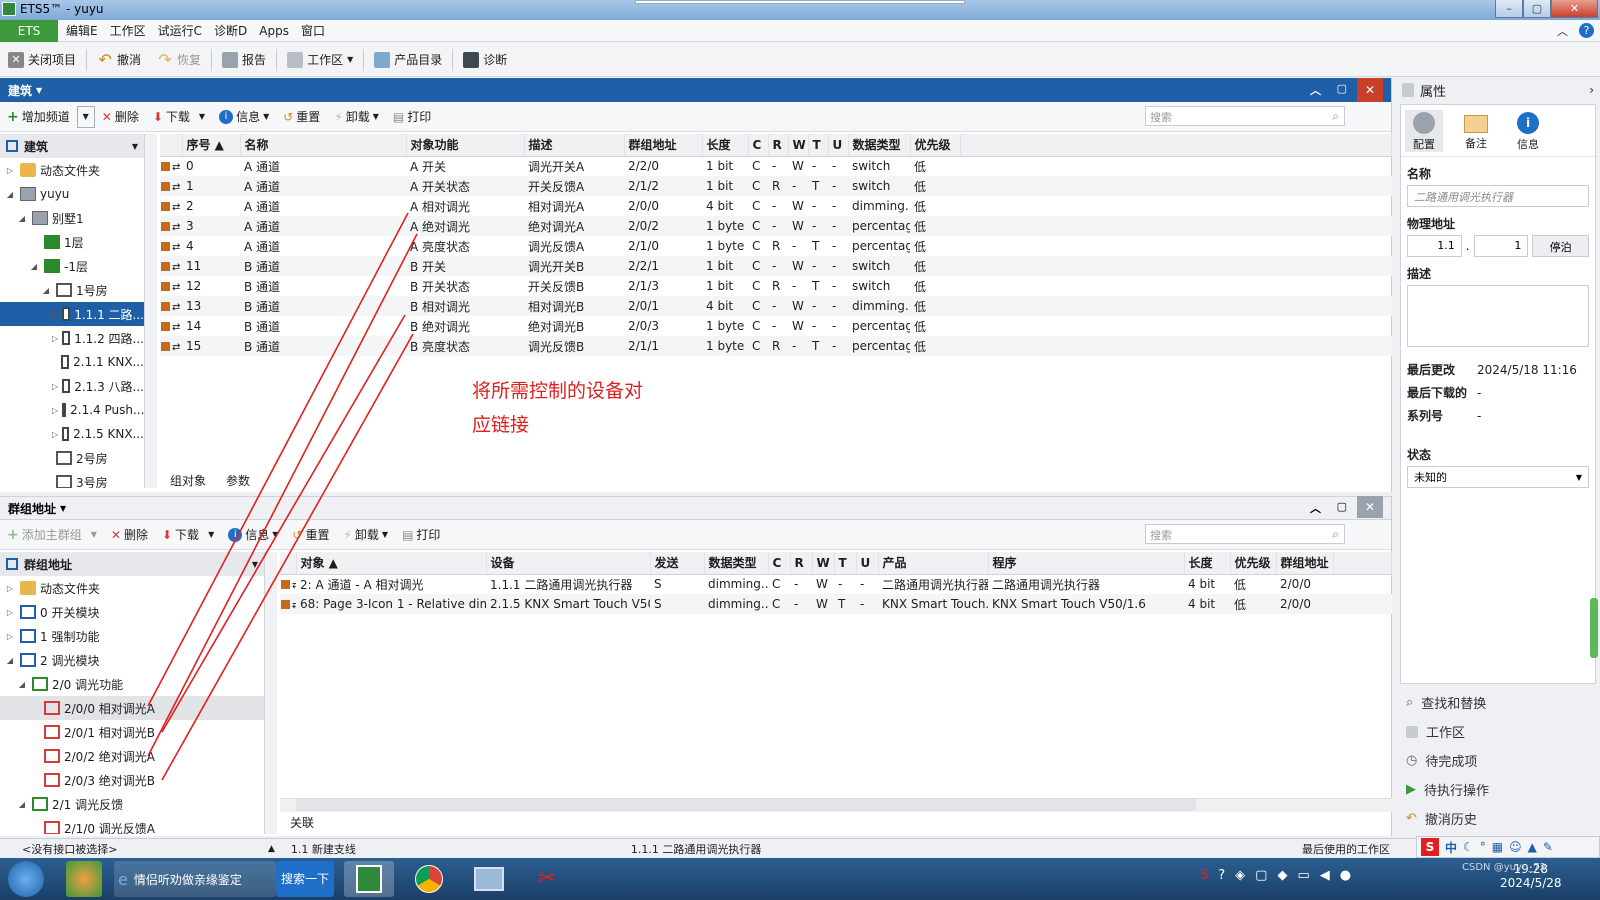 The image size is (1600, 900). I want to click on ime-mode: 中, so click(1451, 847).